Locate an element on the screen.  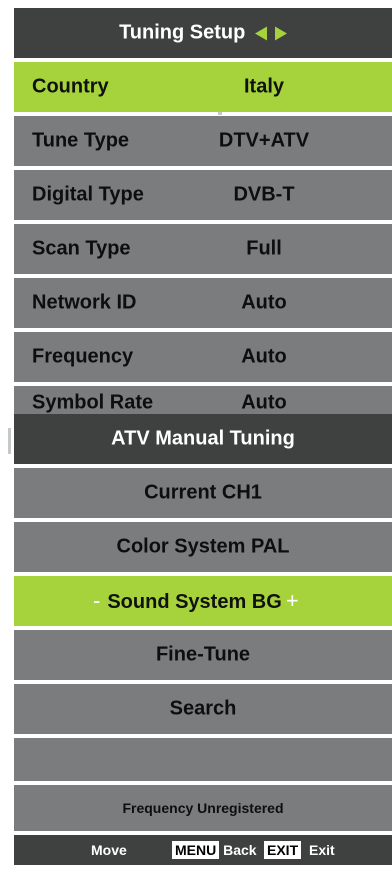
setting-country: Country Italy is located at coordinates (203, 87).